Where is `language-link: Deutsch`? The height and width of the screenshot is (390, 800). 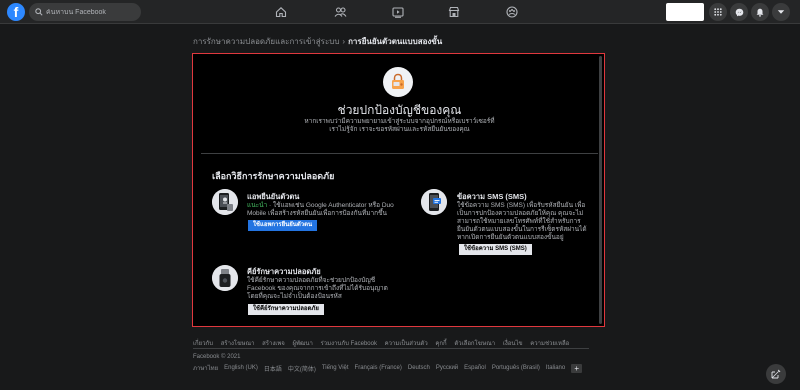 language-link: Deutsch is located at coordinates (419, 368).